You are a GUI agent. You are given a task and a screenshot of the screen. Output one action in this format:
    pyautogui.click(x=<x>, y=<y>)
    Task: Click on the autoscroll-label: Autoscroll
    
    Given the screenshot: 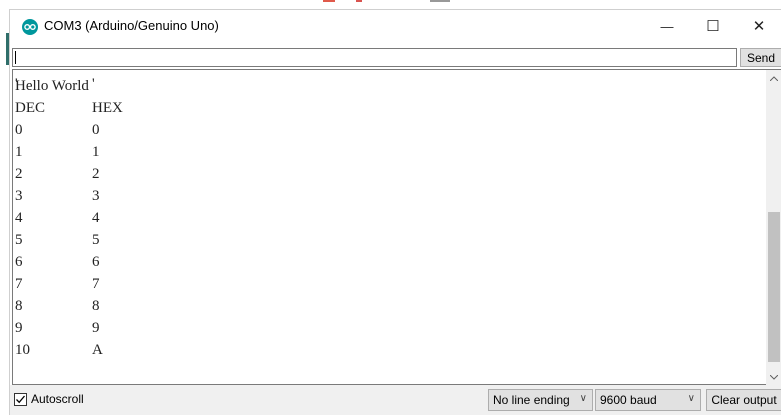 What is the action you would take?
    pyautogui.click(x=57, y=399)
    